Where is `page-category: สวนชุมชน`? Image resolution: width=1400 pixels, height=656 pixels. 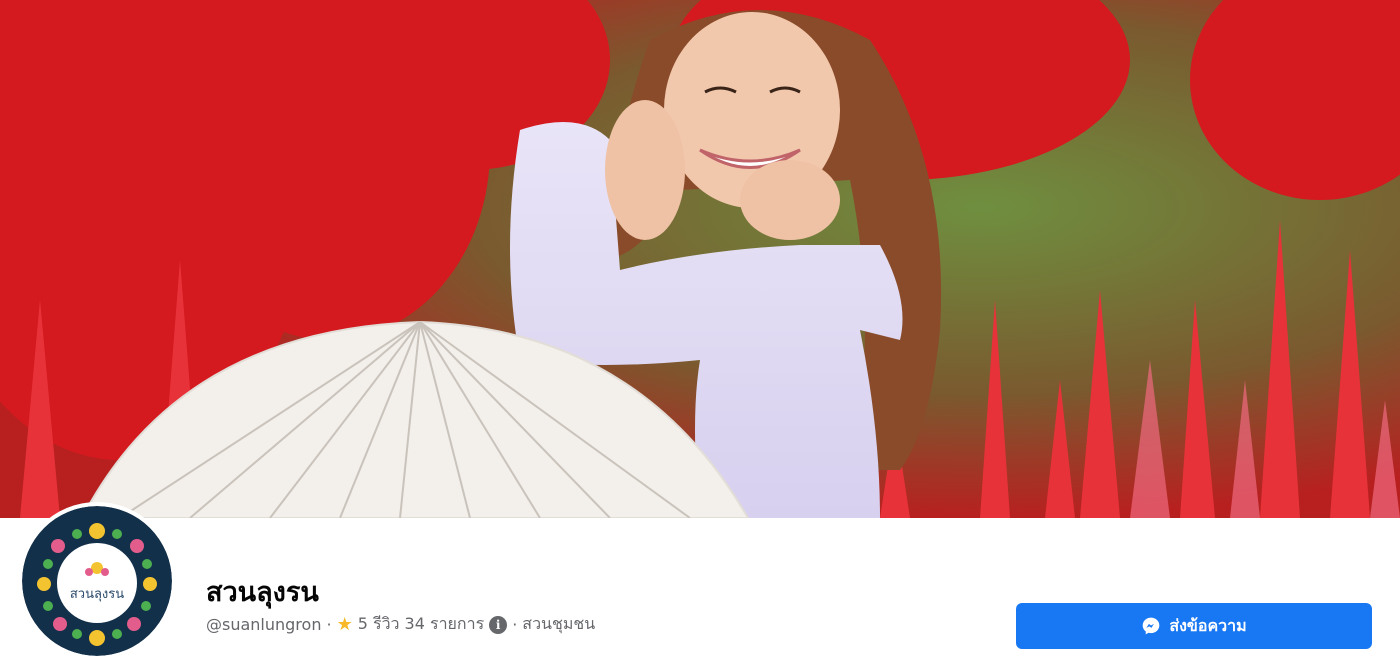
page-category: สวนชุมชน is located at coordinates (558, 624).